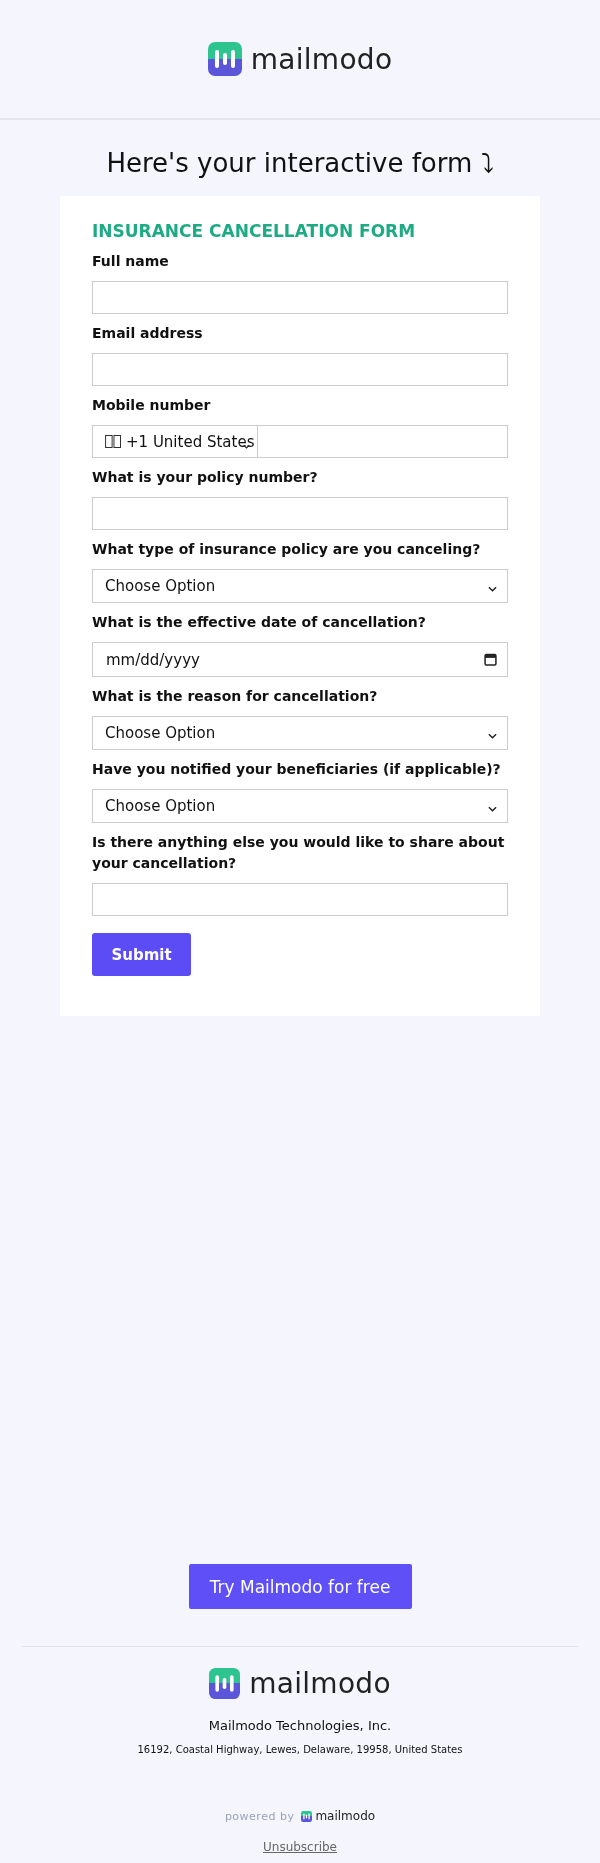 The height and width of the screenshot is (1863, 600). I want to click on phone-input, so click(383, 441).